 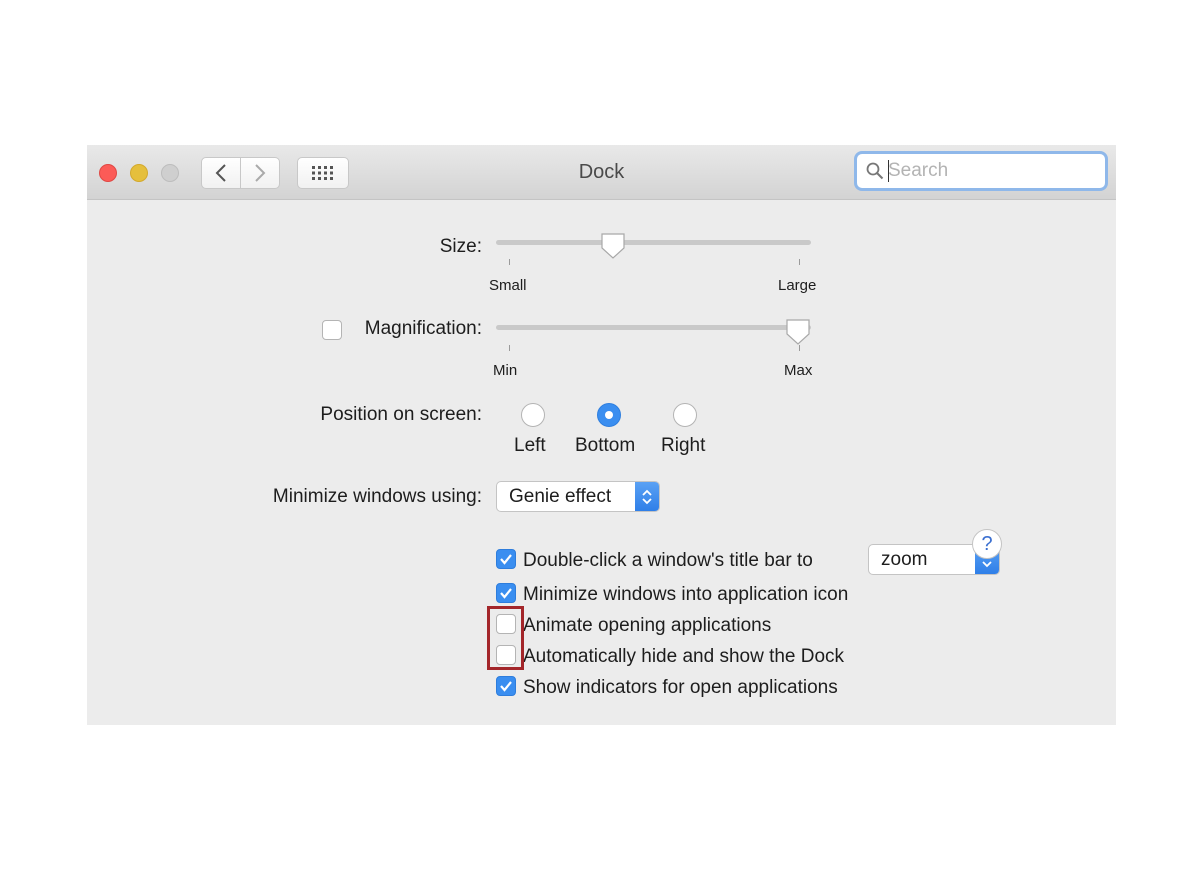 I want to click on up-down-arrows-icon, so click(x=647, y=496).